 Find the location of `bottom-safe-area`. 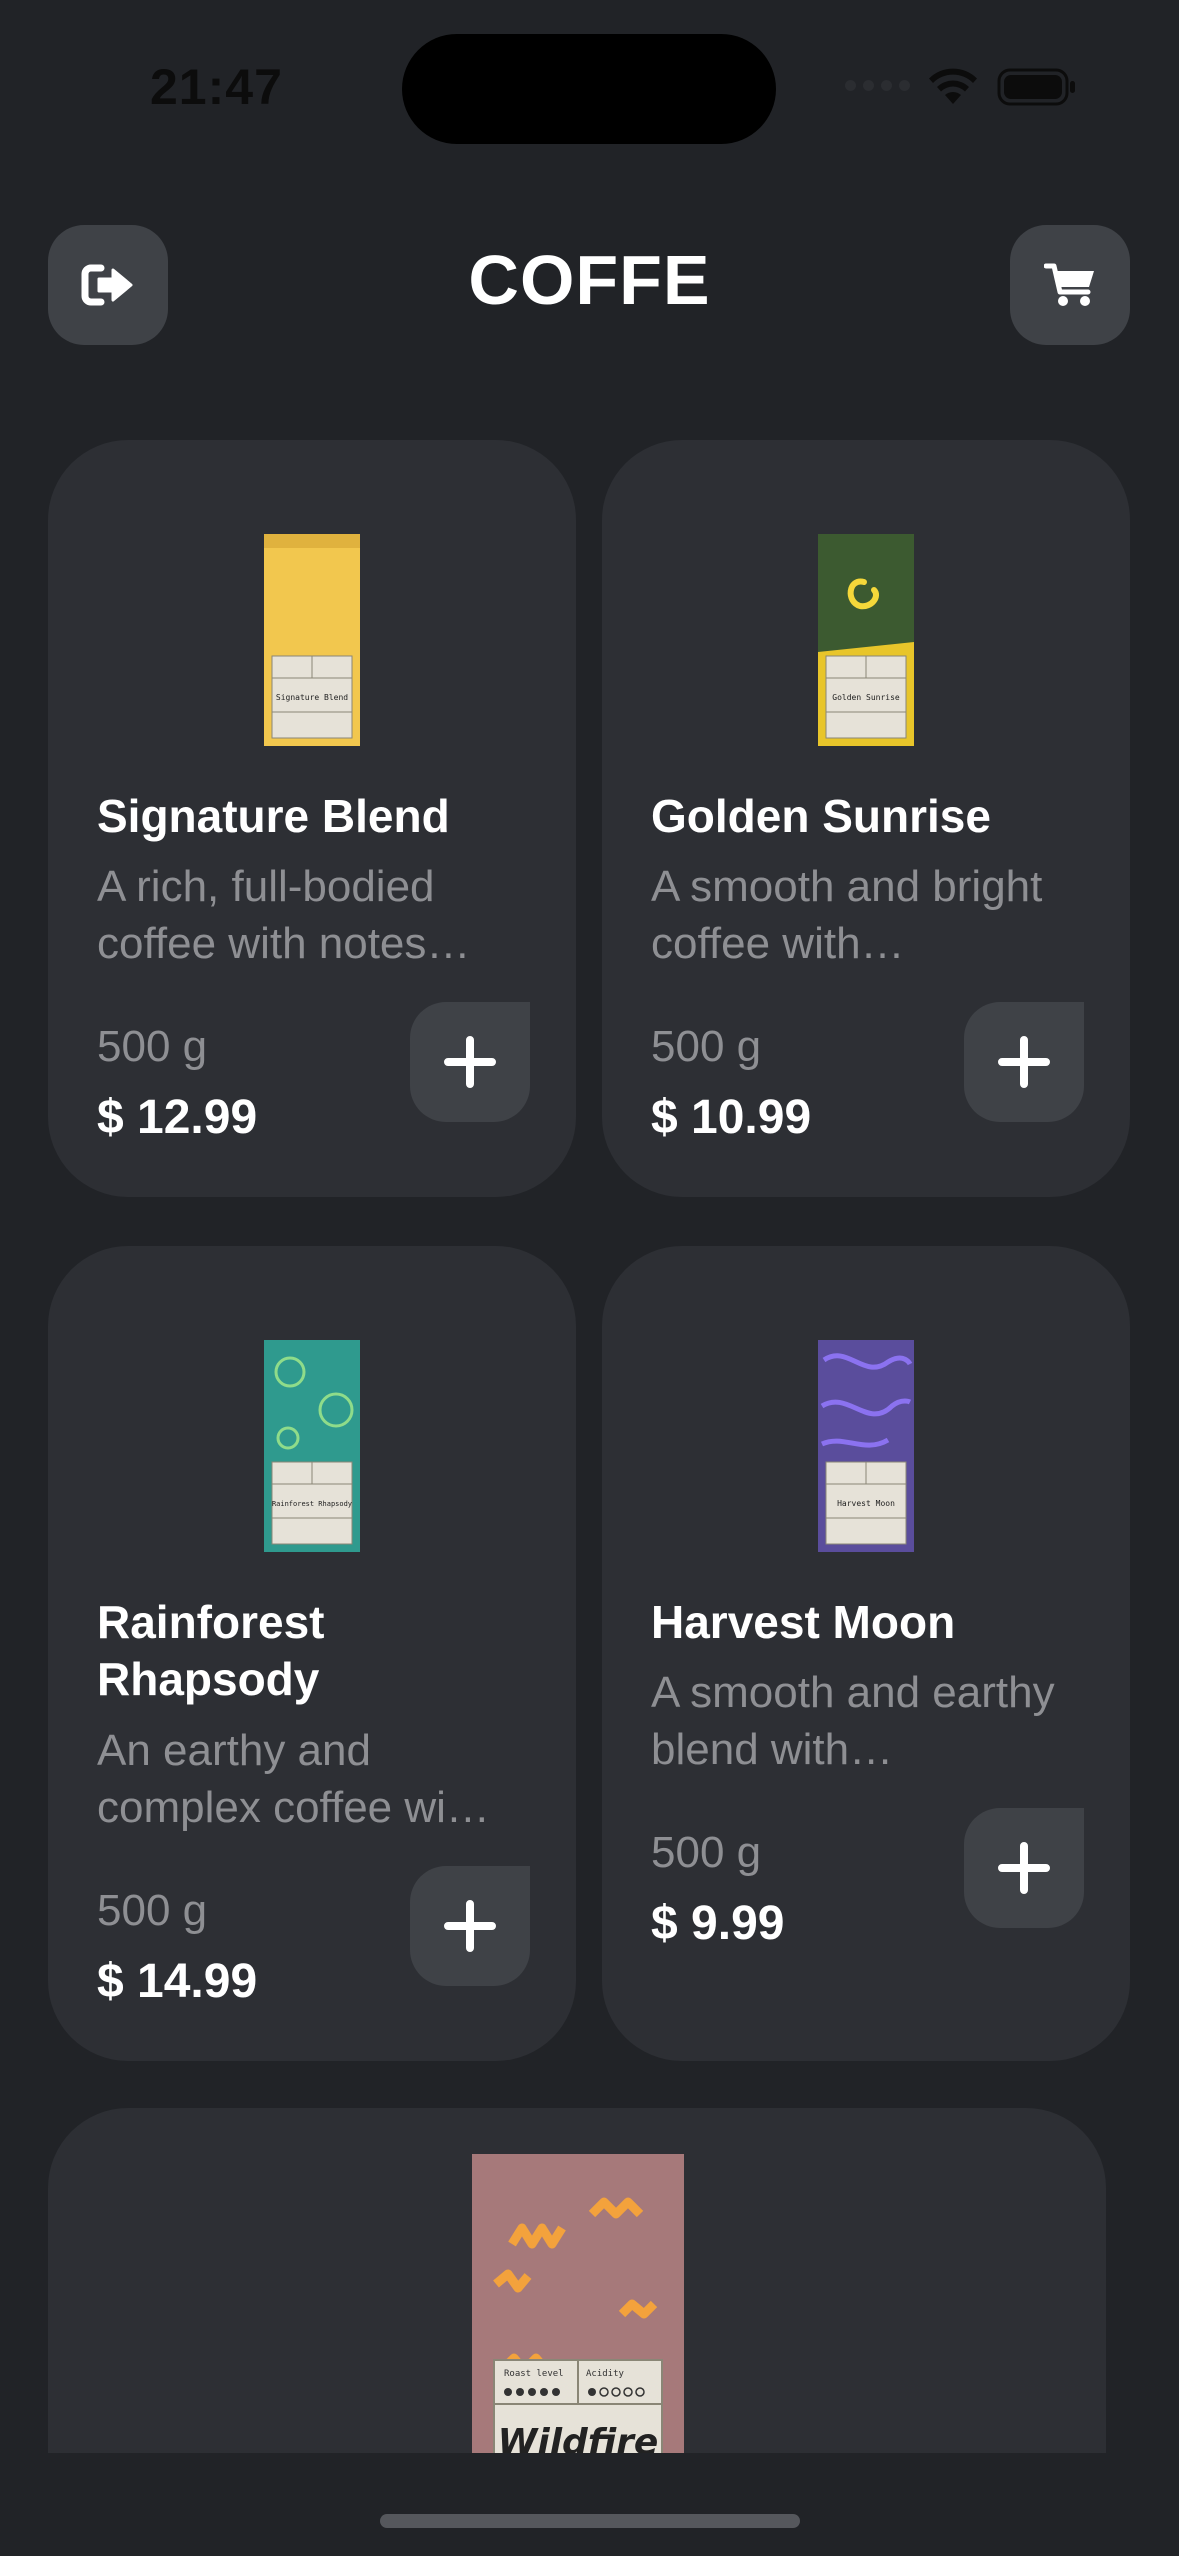

bottom-safe-area is located at coordinates (589, 2504).